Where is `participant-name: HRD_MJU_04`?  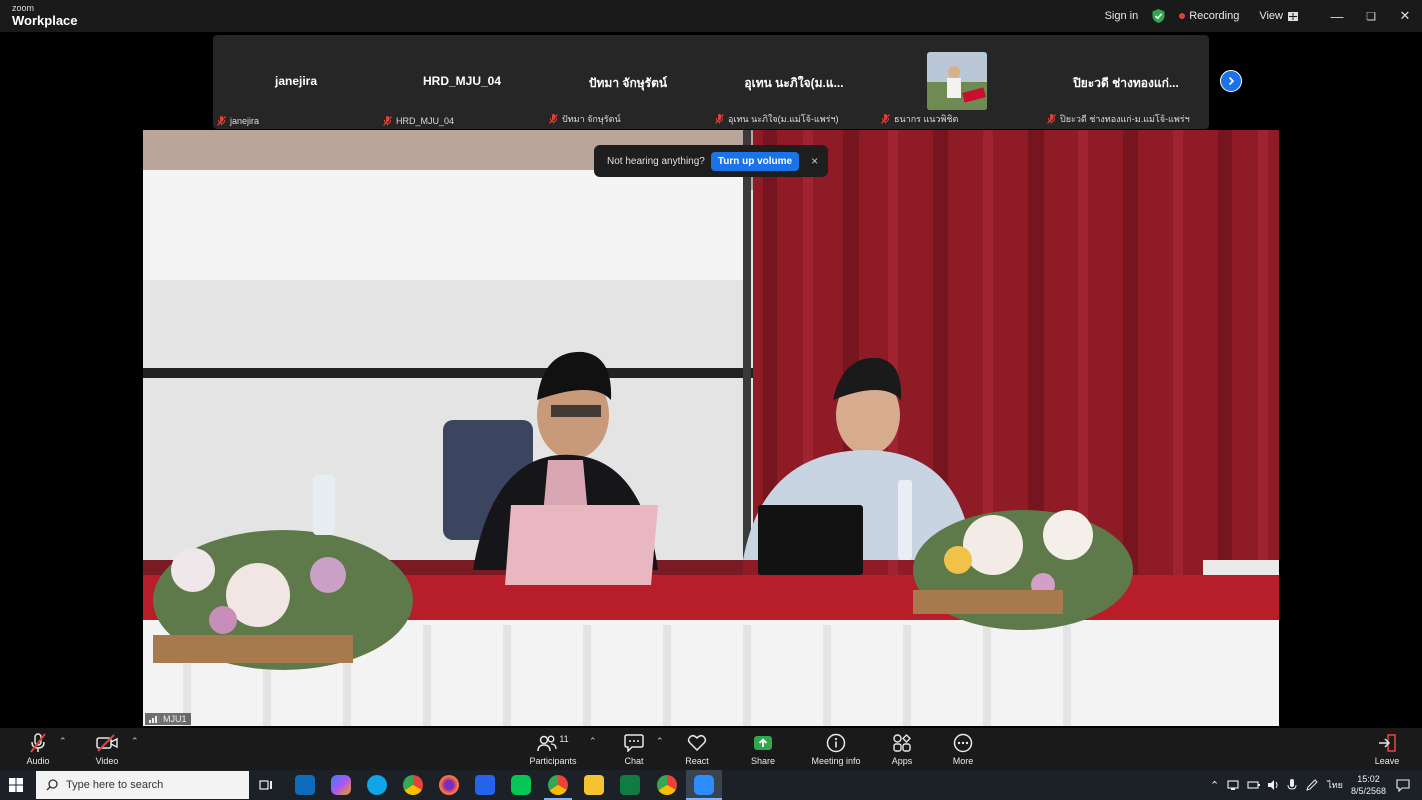
participant-name: HRD_MJU_04 is located at coordinates (462, 81).